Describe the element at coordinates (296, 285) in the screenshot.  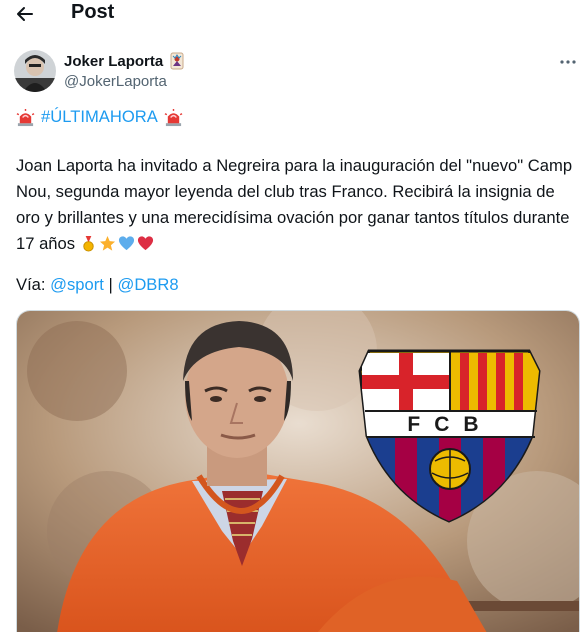
I see `via-line: Vía: @sport | @DBR8` at that location.